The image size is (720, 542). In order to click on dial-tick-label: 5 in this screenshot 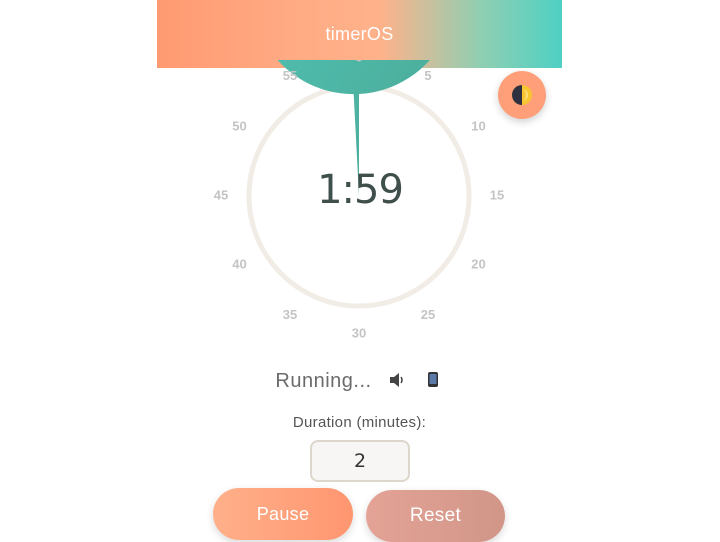, I will do `click(427, 75)`.